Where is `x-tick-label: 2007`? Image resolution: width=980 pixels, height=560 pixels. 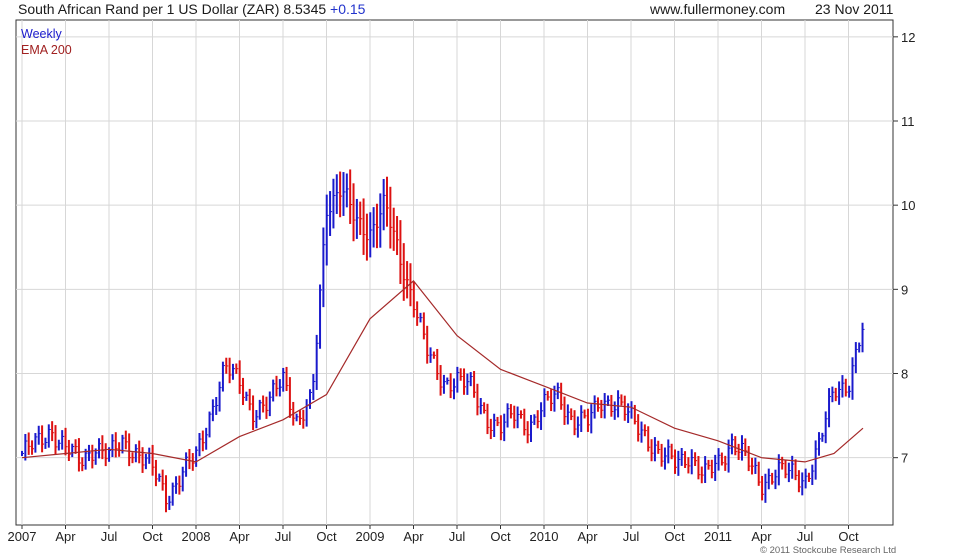 x-tick-label: 2007 is located at coordinates (22, 536).